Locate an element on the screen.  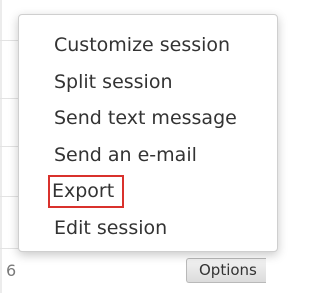
menu-item-label: Send an e-mail is located at coordinates (125, 154).